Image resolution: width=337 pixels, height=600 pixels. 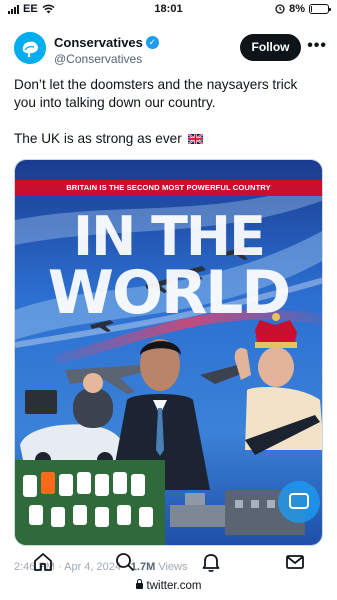 What do you see at coordinates (139, 584) in the screenshot?
I see `lock-icon` at bounding box center [139, 584].